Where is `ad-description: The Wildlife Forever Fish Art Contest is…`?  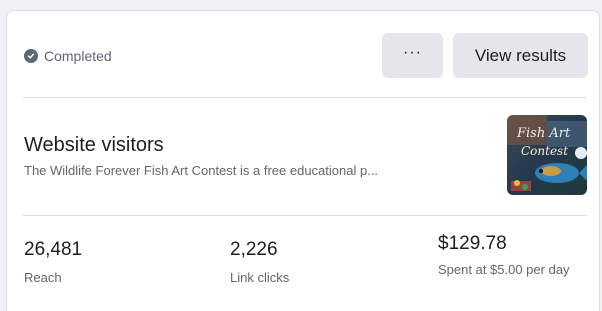 ad-description: The Wildlife Forever Fish Art Contest is… is located at coordinates (201, 170).